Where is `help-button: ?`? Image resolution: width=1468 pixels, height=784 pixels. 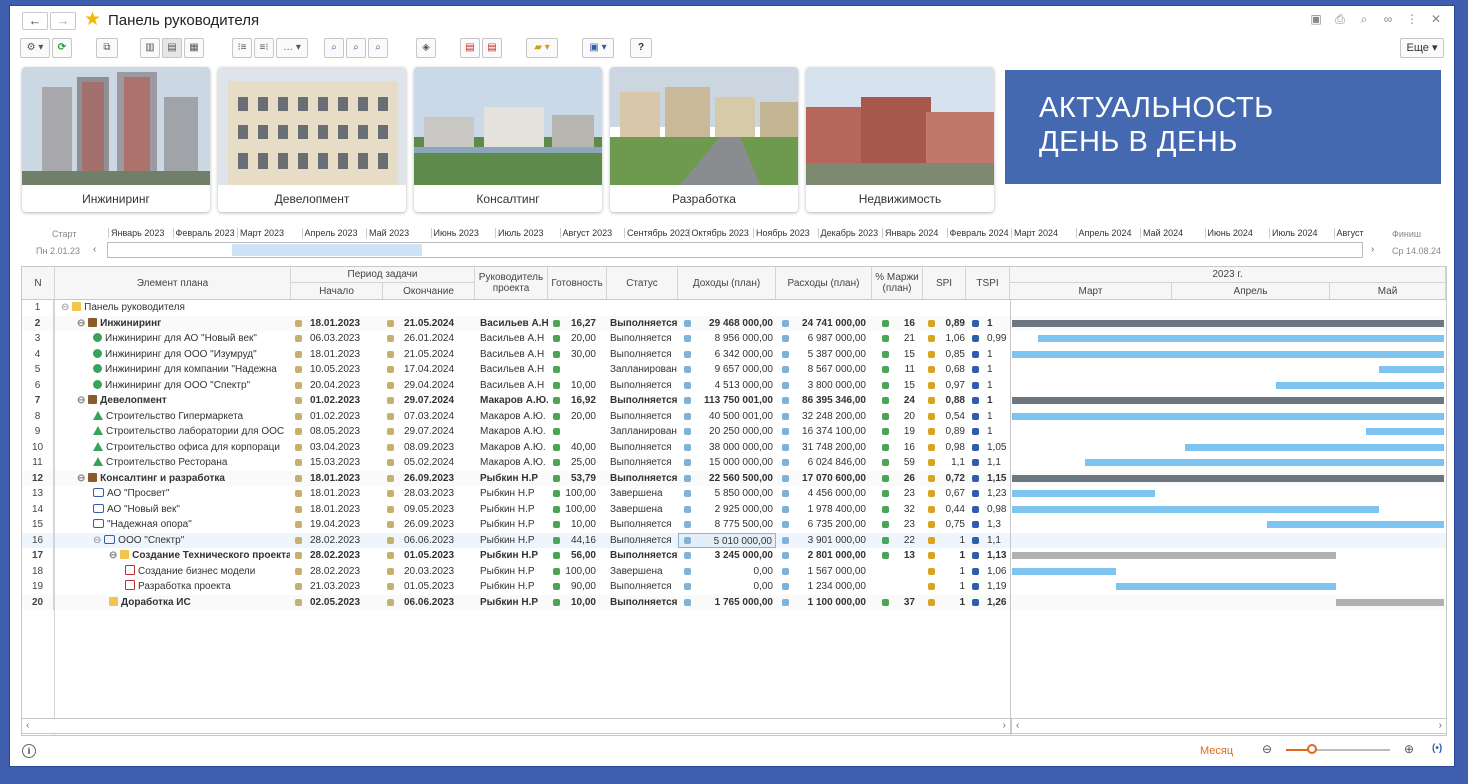
help-button: ? is located at coordinates (641, 48).